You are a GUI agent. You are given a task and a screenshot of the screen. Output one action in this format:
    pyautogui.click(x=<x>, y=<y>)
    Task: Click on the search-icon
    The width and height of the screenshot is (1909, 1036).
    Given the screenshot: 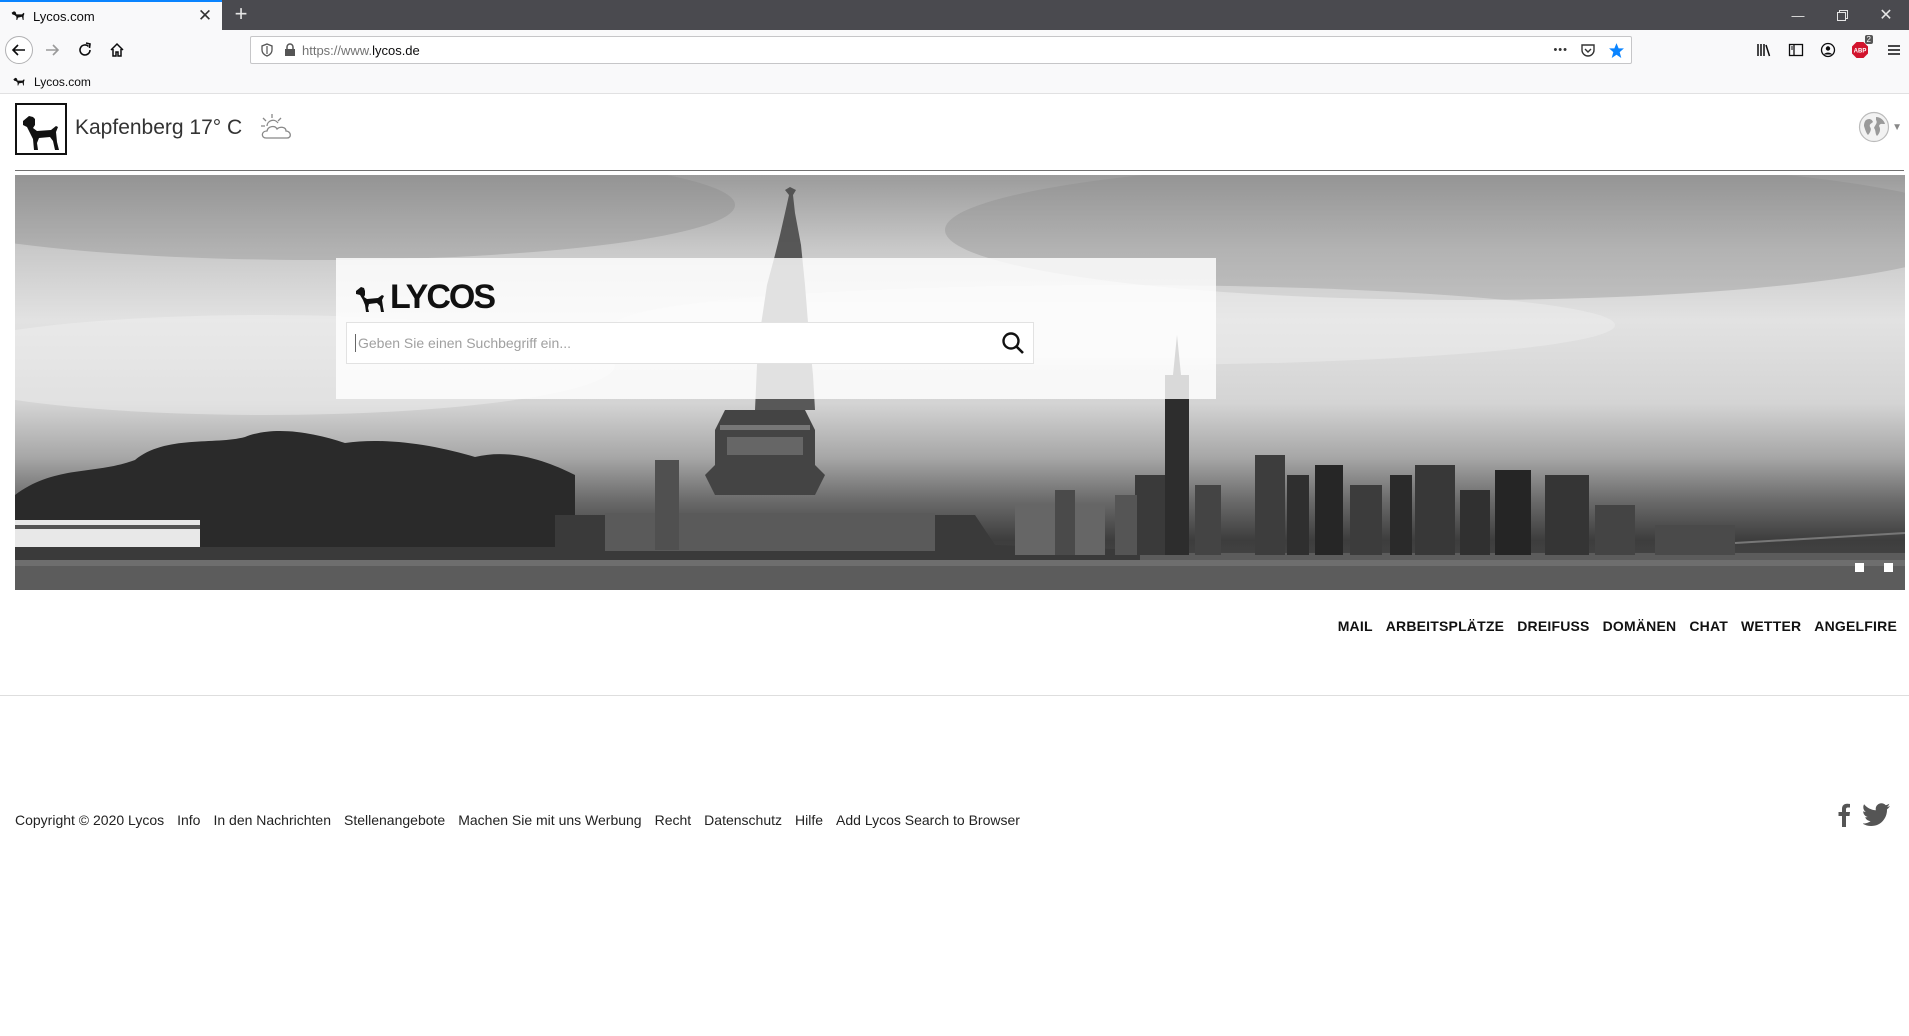 What is the action you would take?
    pyautogui.click(x=1013, y=343)
    